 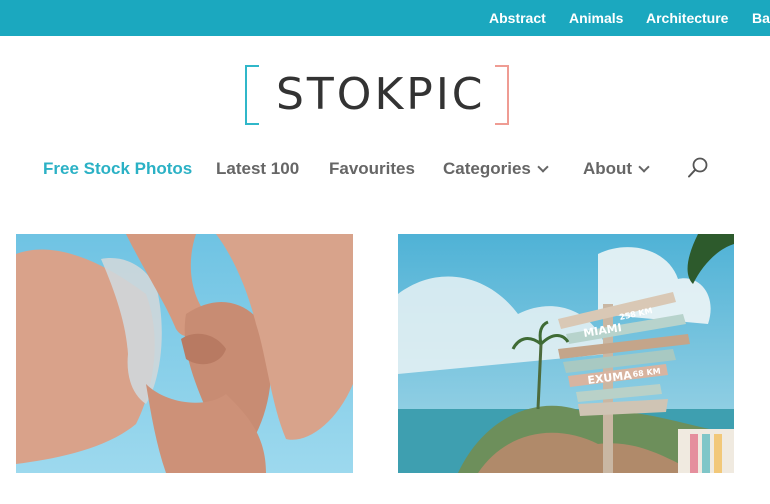 What do you see at coordinates (487, 168) in the screenshot?
I see `nav-categories-label: Categories` at bounding box center [487, 168].